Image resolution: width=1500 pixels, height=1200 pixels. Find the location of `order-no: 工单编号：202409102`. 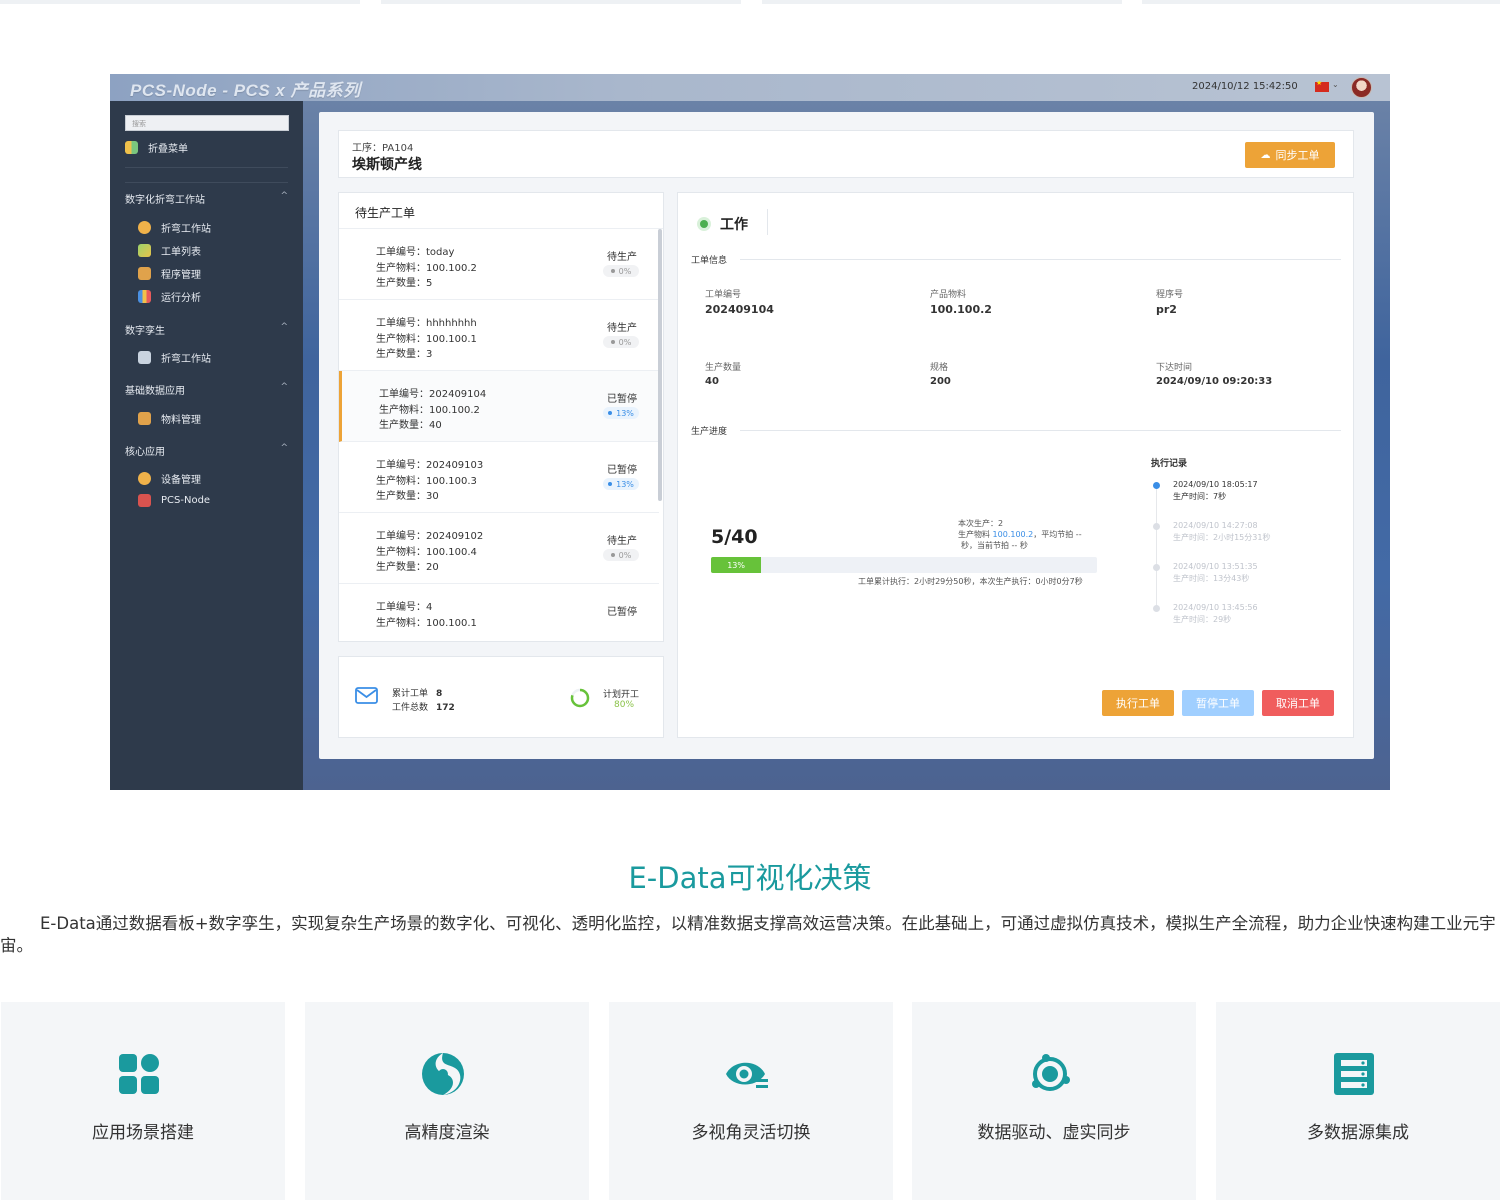

order-no: 工单编号：202409102 is located at coordinates (430, 536).